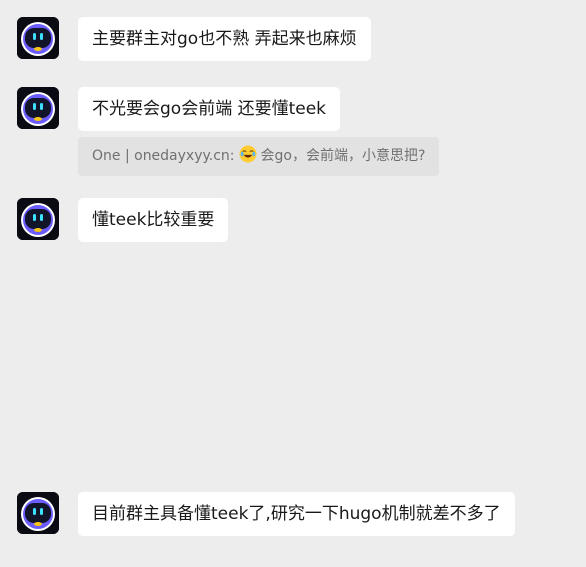  What do you see at coordinates (163, 156) in the screenshot?
I see `quote-author: One | onedayxyy.cn:` at bounding box center [163, 156].